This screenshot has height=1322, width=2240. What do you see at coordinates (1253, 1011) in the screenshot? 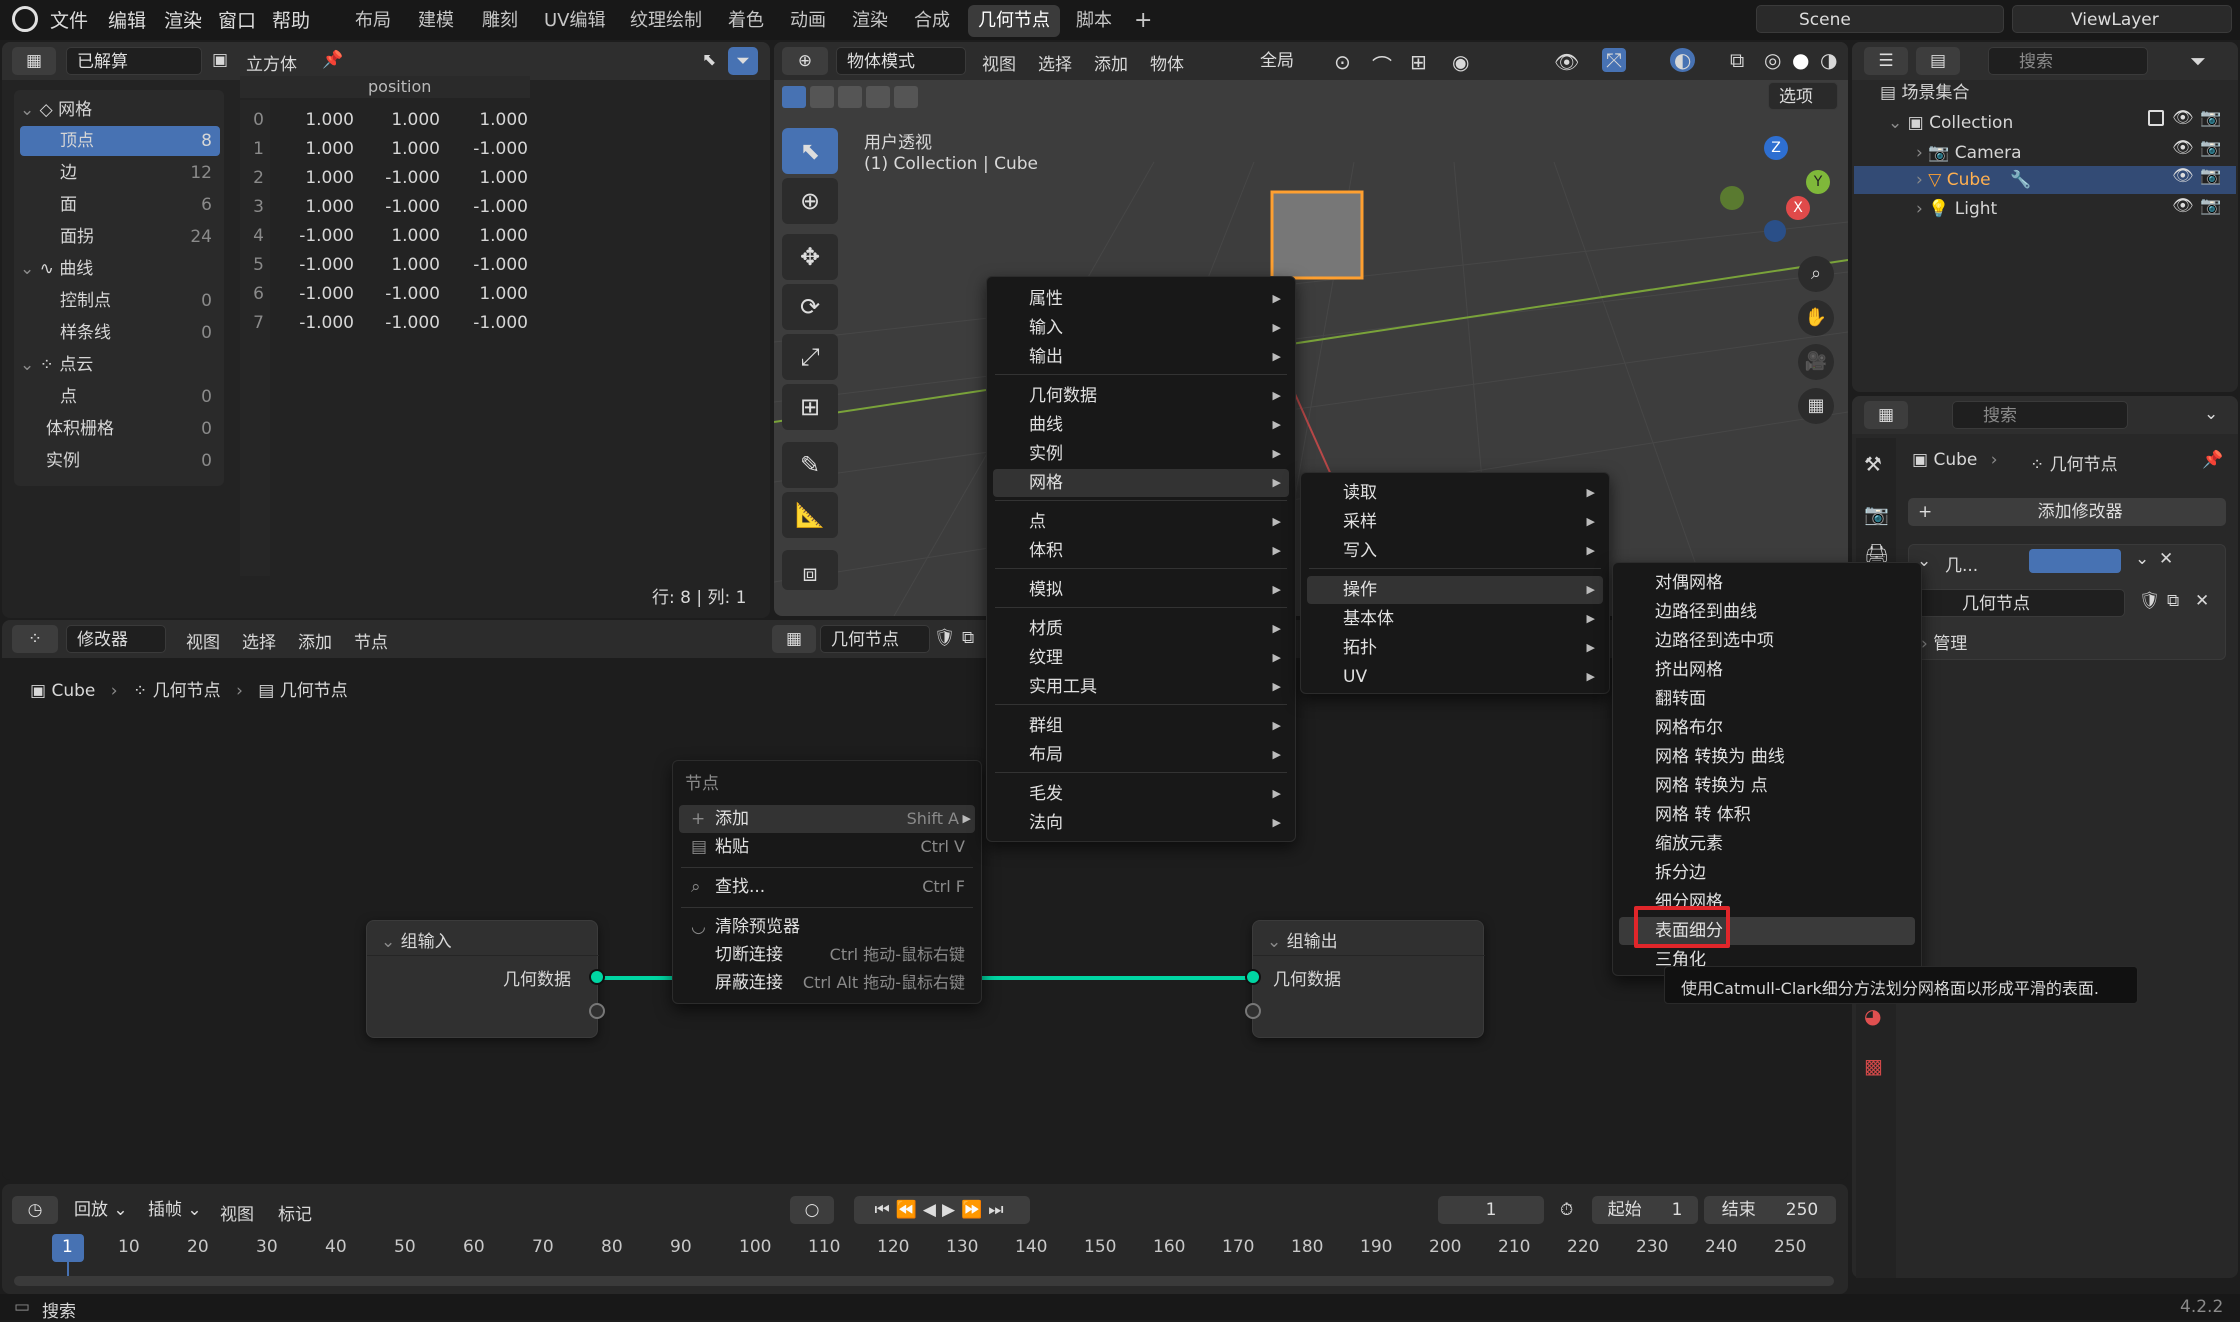
I see `group-output-empty-socket` at bounding box center [1253, 1011].